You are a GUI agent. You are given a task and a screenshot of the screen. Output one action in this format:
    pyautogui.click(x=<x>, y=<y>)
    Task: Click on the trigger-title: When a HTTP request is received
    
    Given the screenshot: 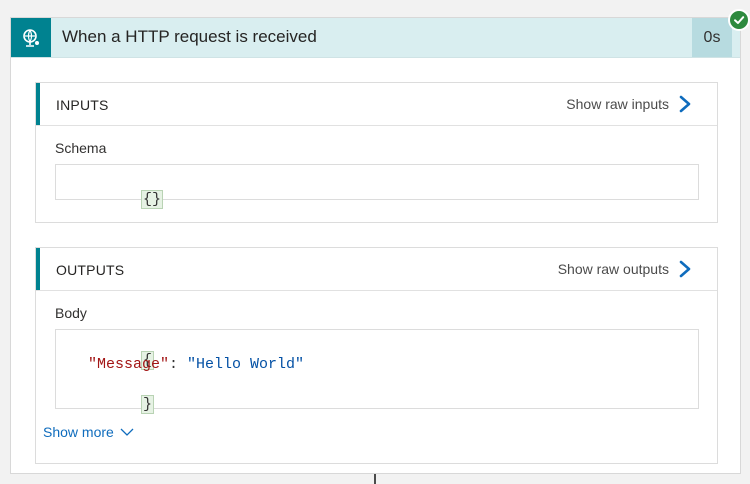 What is the action you would take?
    pyautogui.click(x=189, y=36)
    